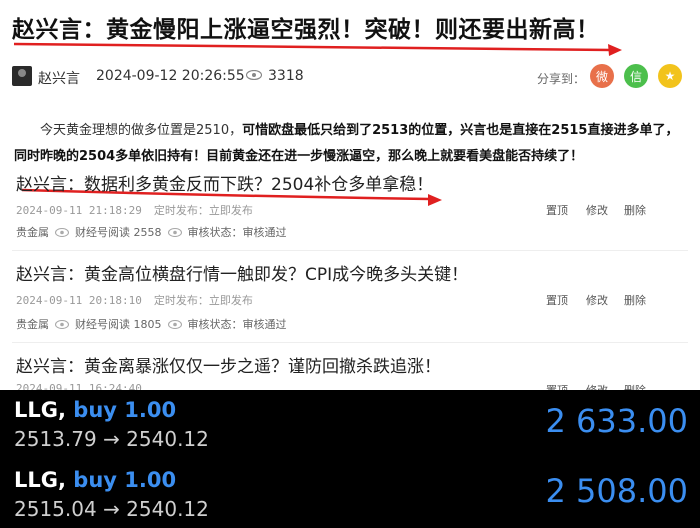 The height and width of the screenshot is (528, 700). Describe the element at coordinates (170, 76) in the screenshot. I see `publish-date: 2024-09-12 20:26:55` at that location.